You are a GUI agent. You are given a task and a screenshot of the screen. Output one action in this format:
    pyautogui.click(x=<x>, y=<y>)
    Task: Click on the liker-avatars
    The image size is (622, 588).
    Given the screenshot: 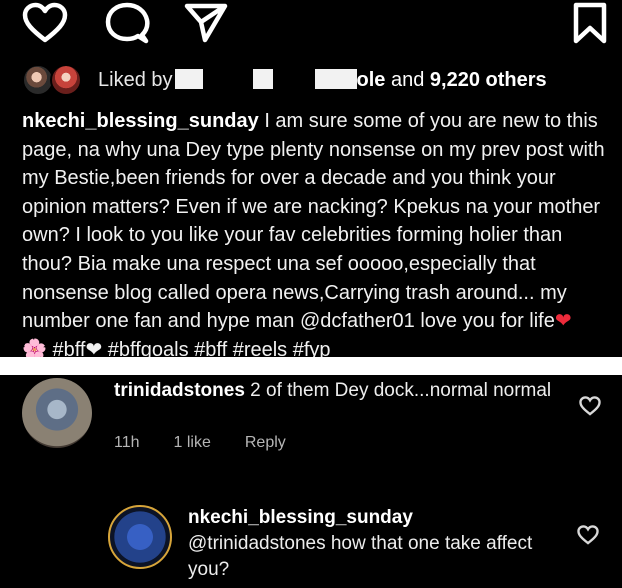 What is the action you would take?
    pyautogui.click(x=54, y=80)
    